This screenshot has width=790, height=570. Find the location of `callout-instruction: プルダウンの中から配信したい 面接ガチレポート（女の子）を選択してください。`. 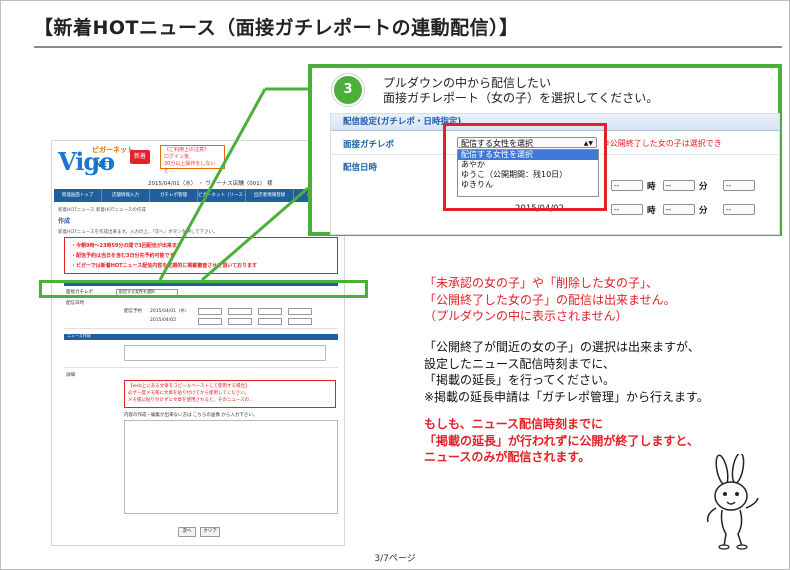

callout-instruction: プルダウンの中から配信したい 面接ガチレポート（女の子）を選択してください。 is located at coordinates (520, 91).